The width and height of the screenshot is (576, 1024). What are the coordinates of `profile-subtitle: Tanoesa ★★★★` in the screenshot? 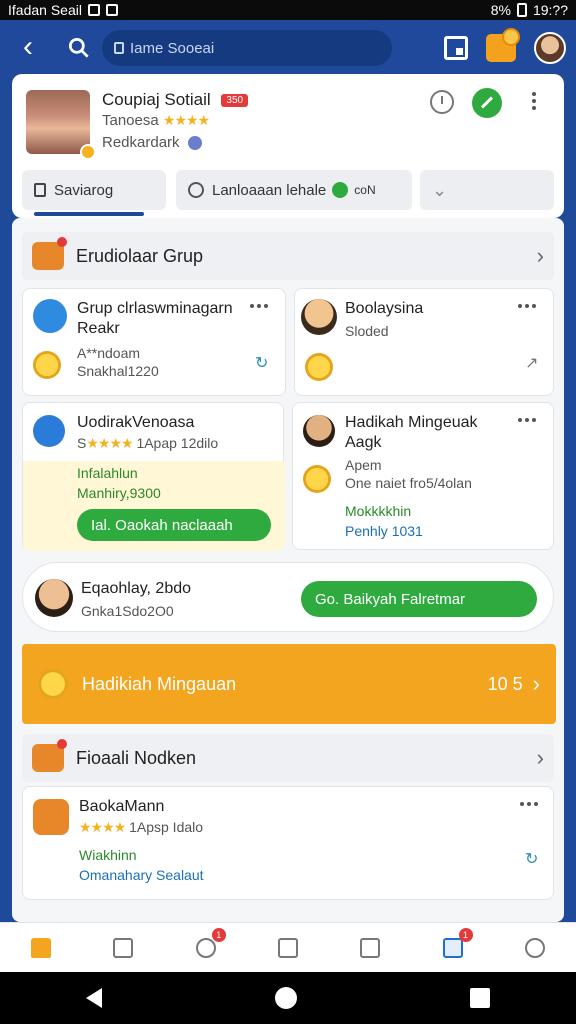 It's located at (156, 120).